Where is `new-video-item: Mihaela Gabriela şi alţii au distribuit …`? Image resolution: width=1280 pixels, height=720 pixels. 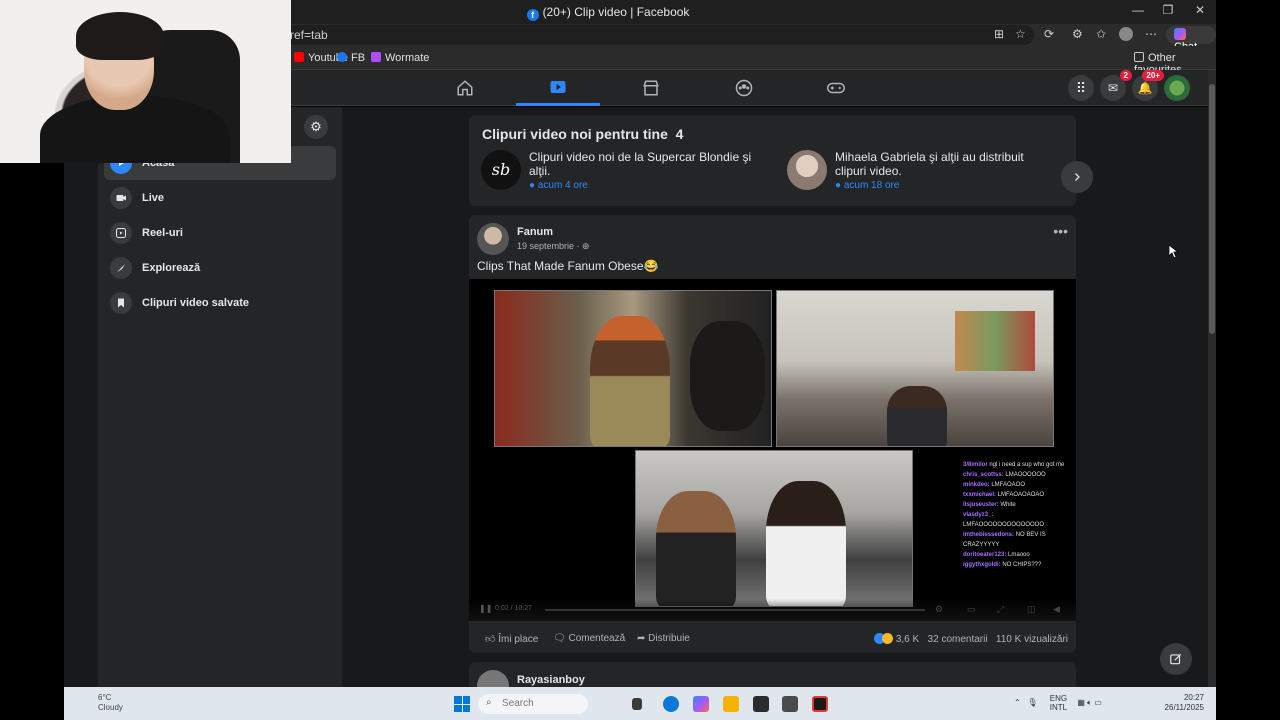 new-video-item: Mihaela Gabriela şi alţii au distribuit … is located at coordinates (922, 172).